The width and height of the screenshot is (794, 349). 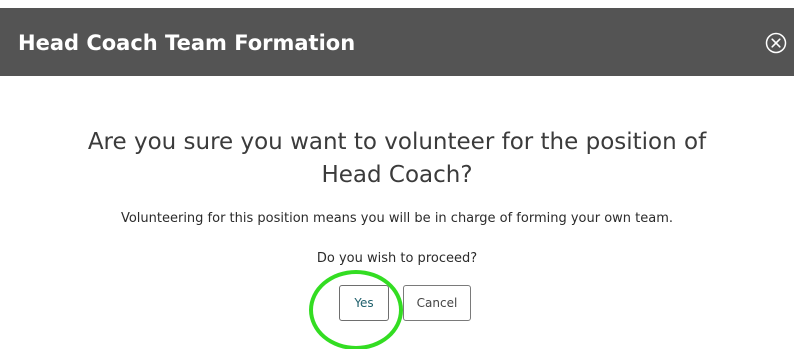 What do you see at coordinates (397, 258) in the screenshot?
I see `proceed-prompt: Do you wish to proceed?` at bounding box center [397, 258].